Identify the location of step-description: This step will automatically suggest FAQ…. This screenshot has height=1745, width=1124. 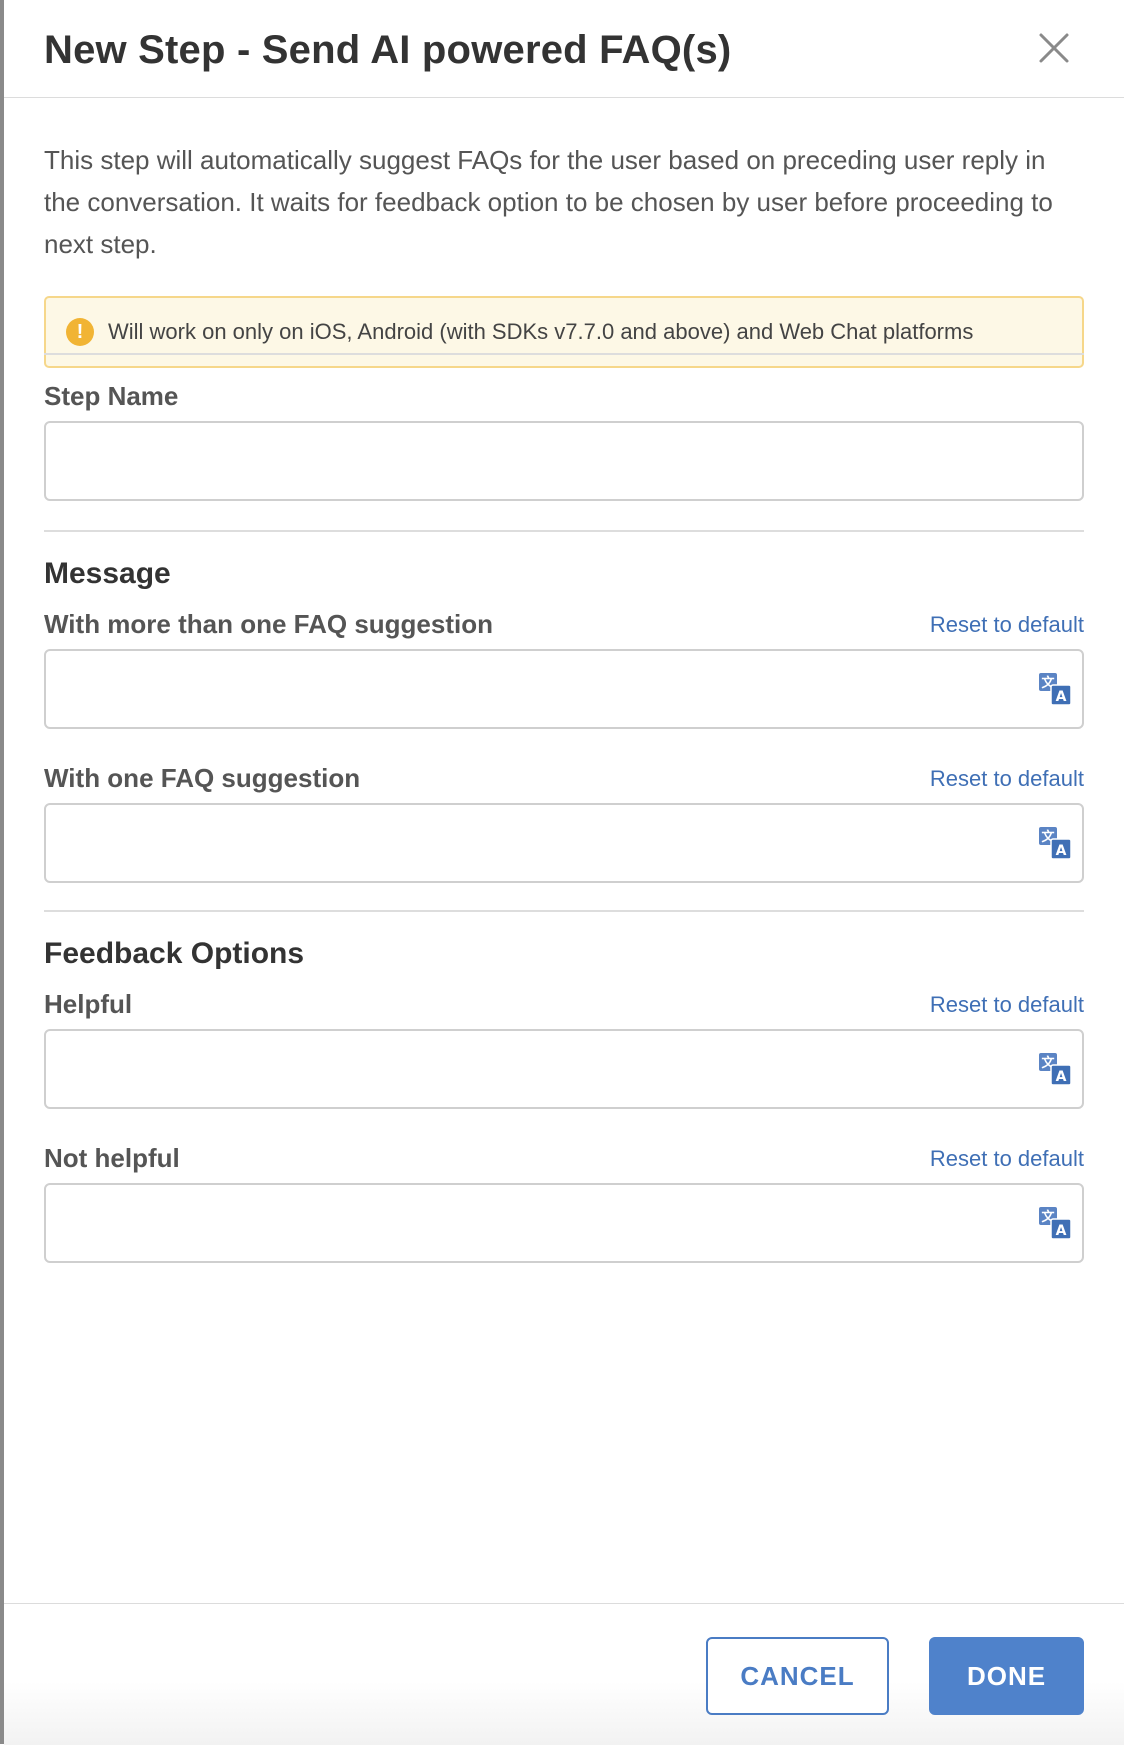
(548, 202).